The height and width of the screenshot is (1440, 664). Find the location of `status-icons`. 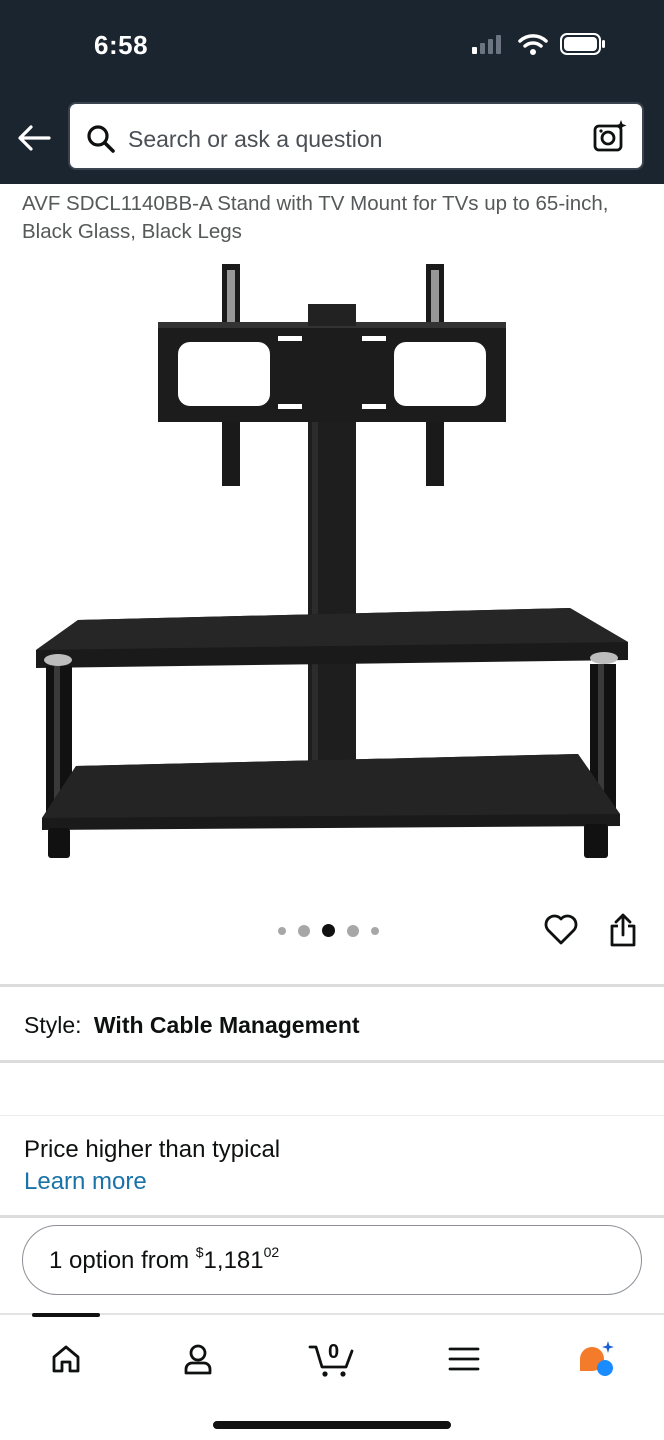

status-icons is located at coordinates (539, 46).